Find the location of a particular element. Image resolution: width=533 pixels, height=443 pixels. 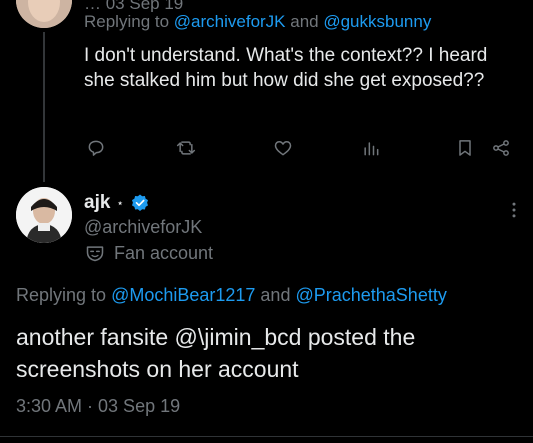

mask-icon is located at coordinates (95, 253).